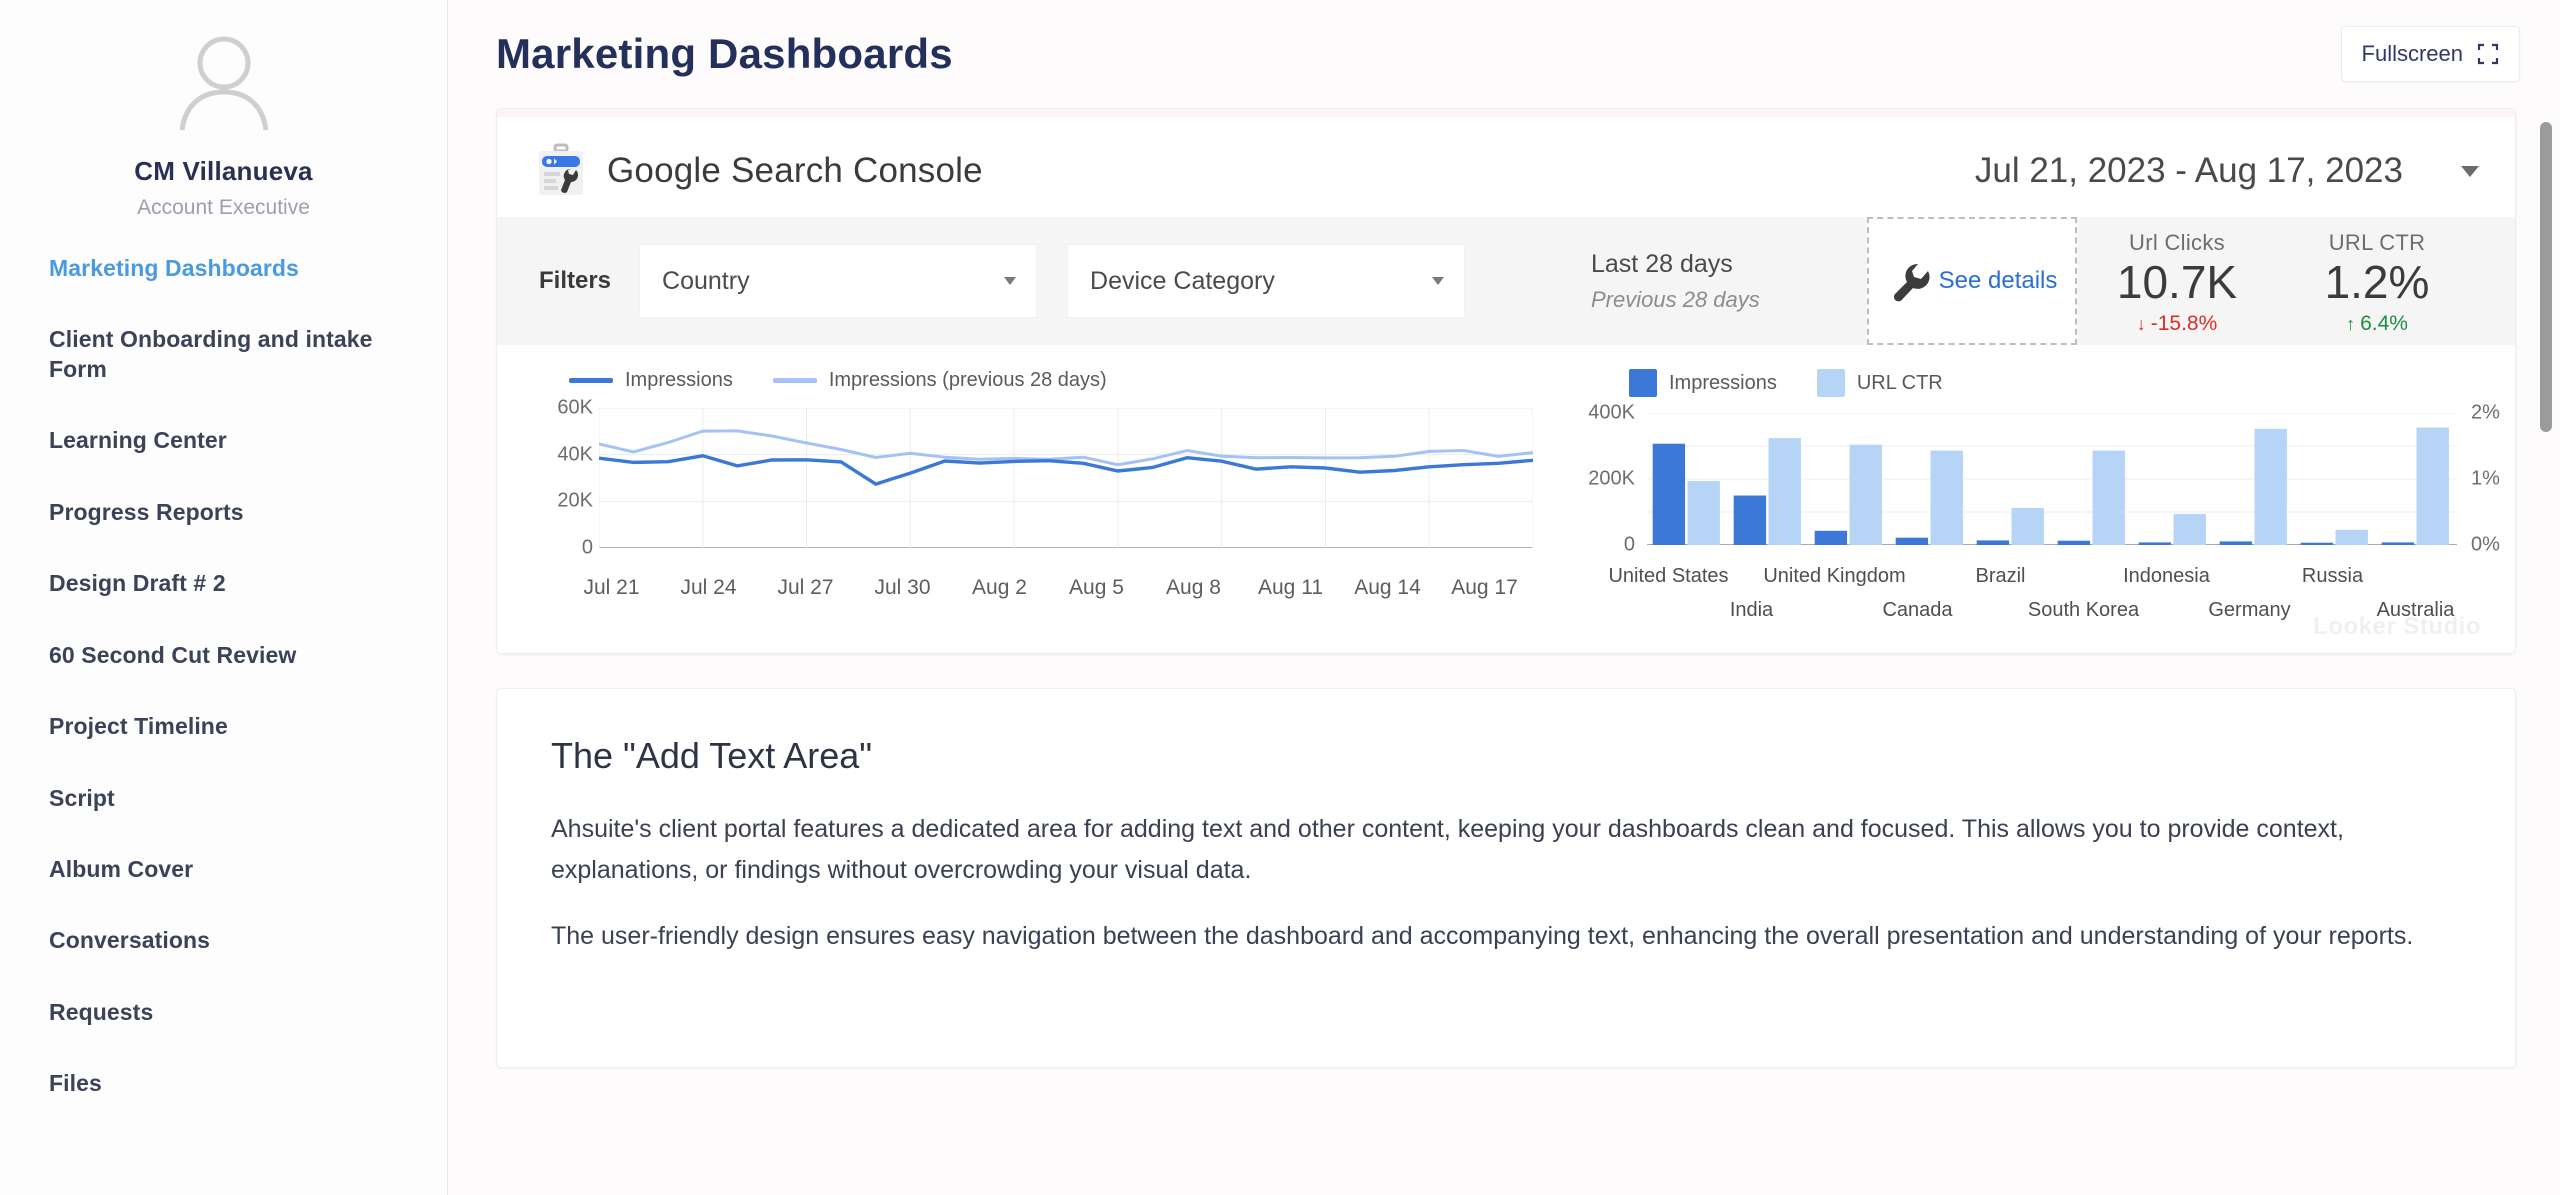  What do you see at coordinates (838, 281) in the screenshot?
I see `country-filter-select: Country` at bounding box center [838, 281].